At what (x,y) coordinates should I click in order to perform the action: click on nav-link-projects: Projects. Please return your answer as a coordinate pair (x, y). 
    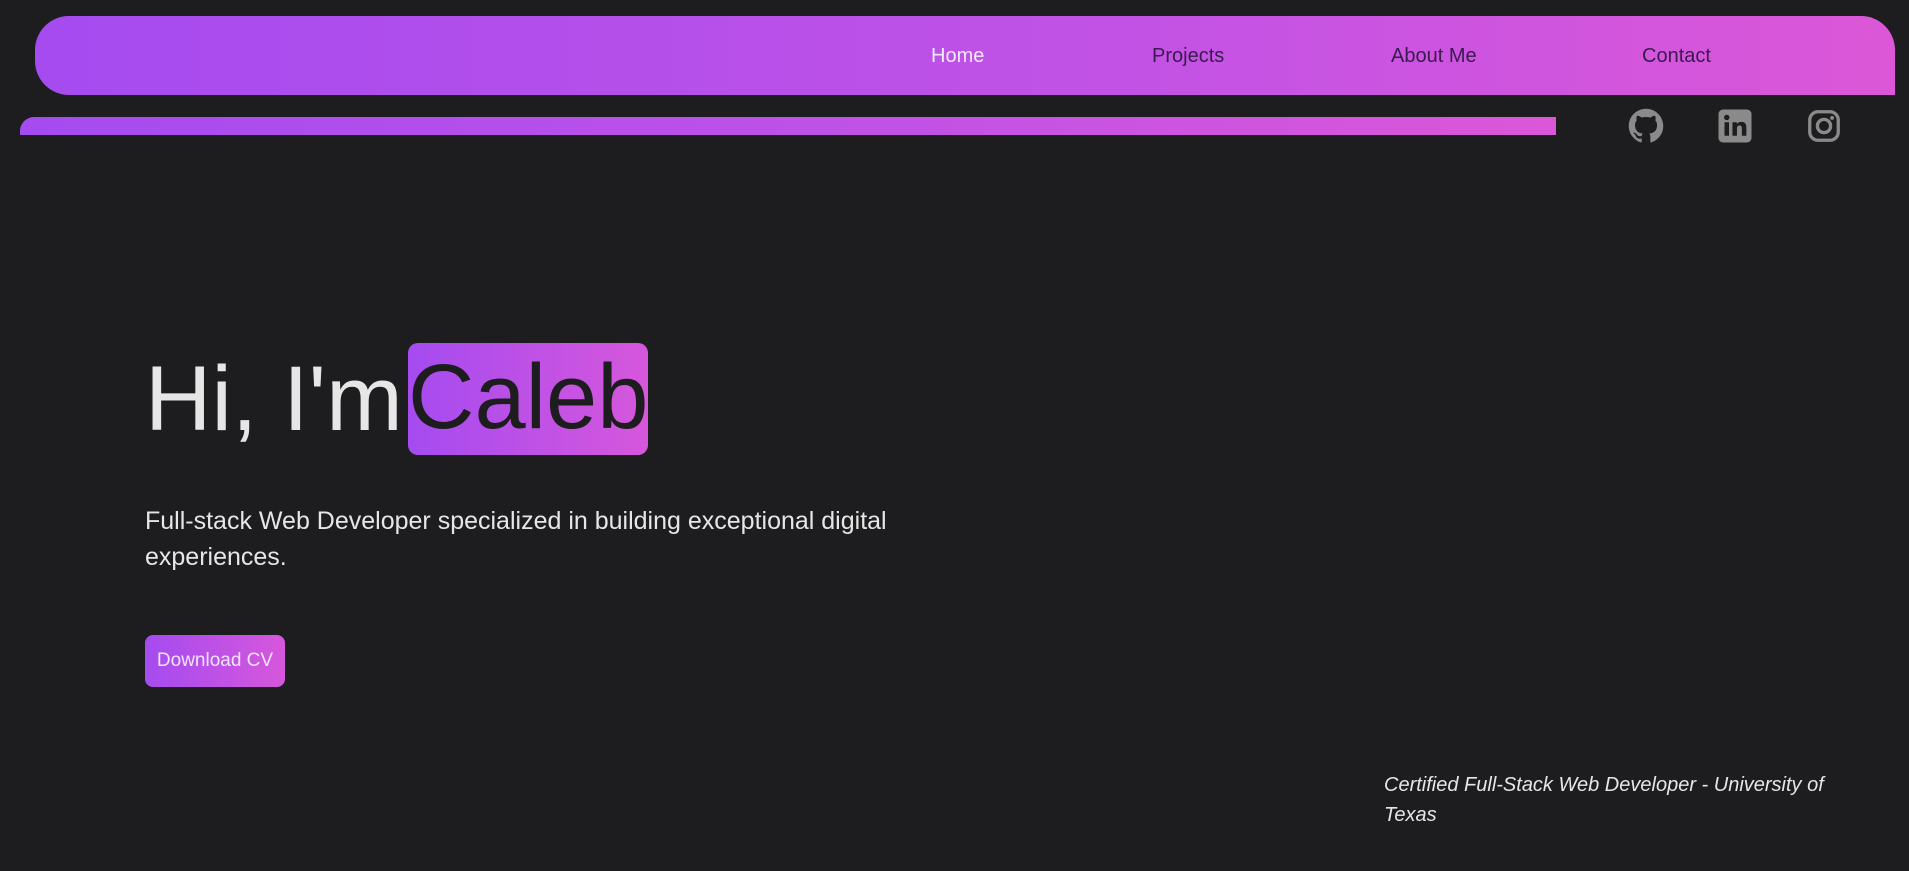
    Looking at the image, I should click on (1188, 56).